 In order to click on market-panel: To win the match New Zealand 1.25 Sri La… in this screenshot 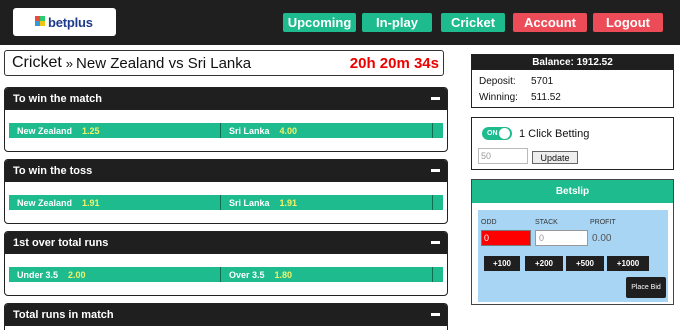, I will do `click(226, 119)`.